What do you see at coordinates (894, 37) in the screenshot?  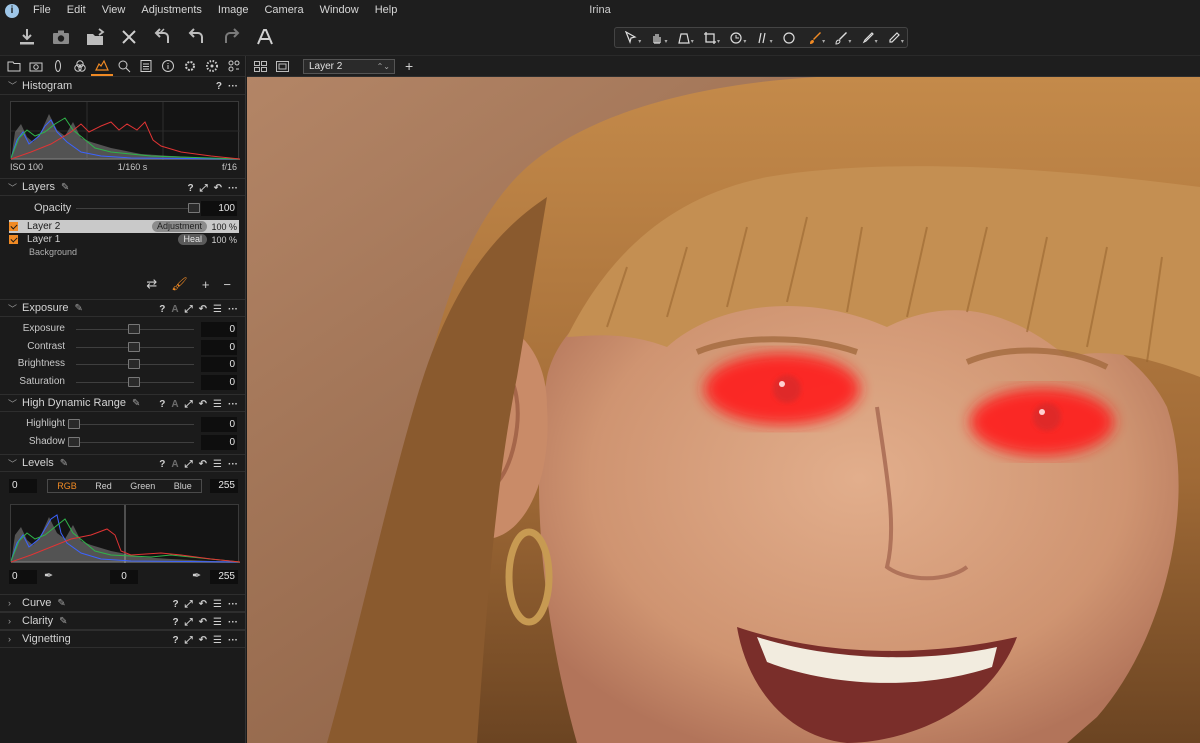 I see `annotation-pen-icon: ▾` at bounding box center [894, 37].